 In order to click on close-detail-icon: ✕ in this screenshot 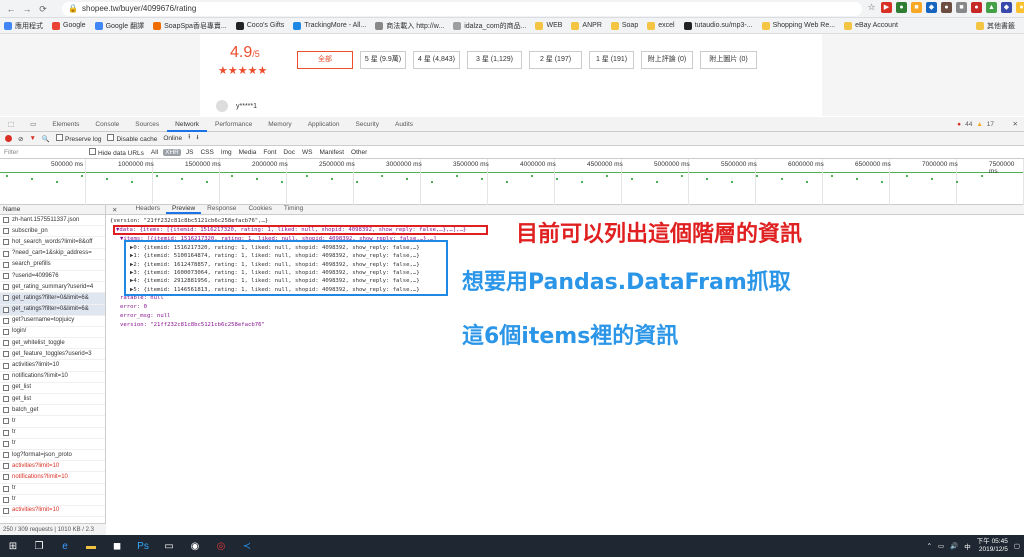, I will do `click(114, 210)`.